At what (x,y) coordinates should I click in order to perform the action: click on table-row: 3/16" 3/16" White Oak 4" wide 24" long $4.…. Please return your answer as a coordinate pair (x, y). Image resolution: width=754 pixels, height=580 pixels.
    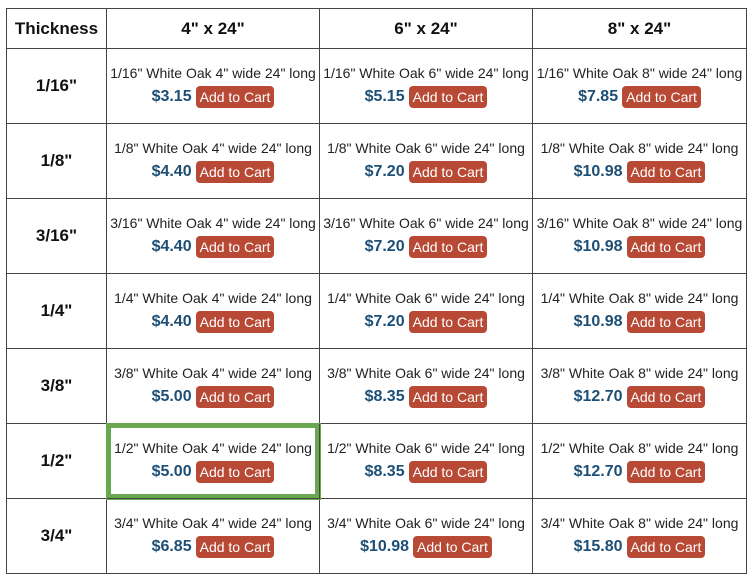
    Looking at the image, I should click on (376, 236).